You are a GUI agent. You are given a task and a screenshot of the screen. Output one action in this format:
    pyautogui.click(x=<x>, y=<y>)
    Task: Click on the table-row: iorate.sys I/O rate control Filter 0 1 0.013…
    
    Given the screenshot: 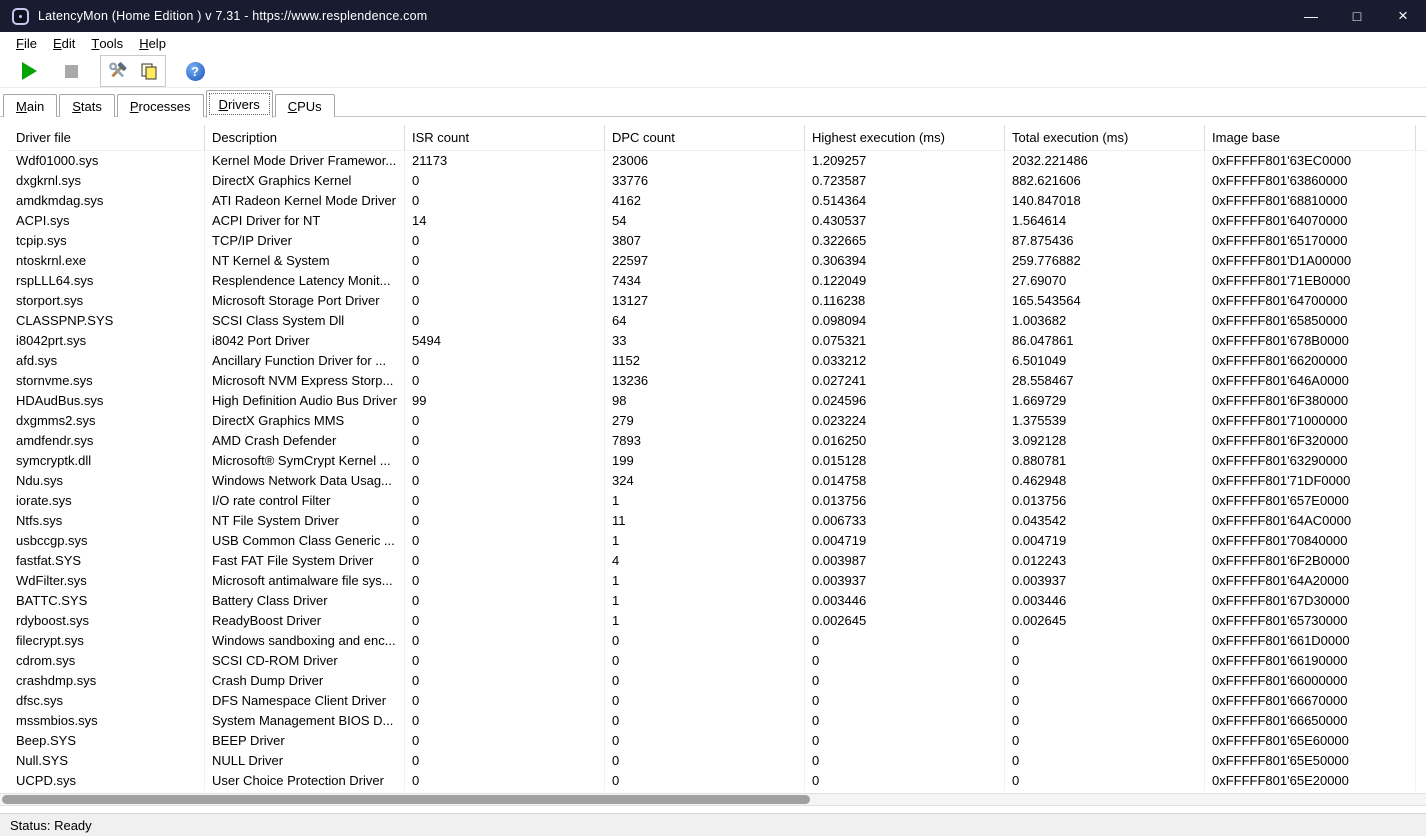 What is the action you would take?
    pyautogui.click(x=717, y=501)
    